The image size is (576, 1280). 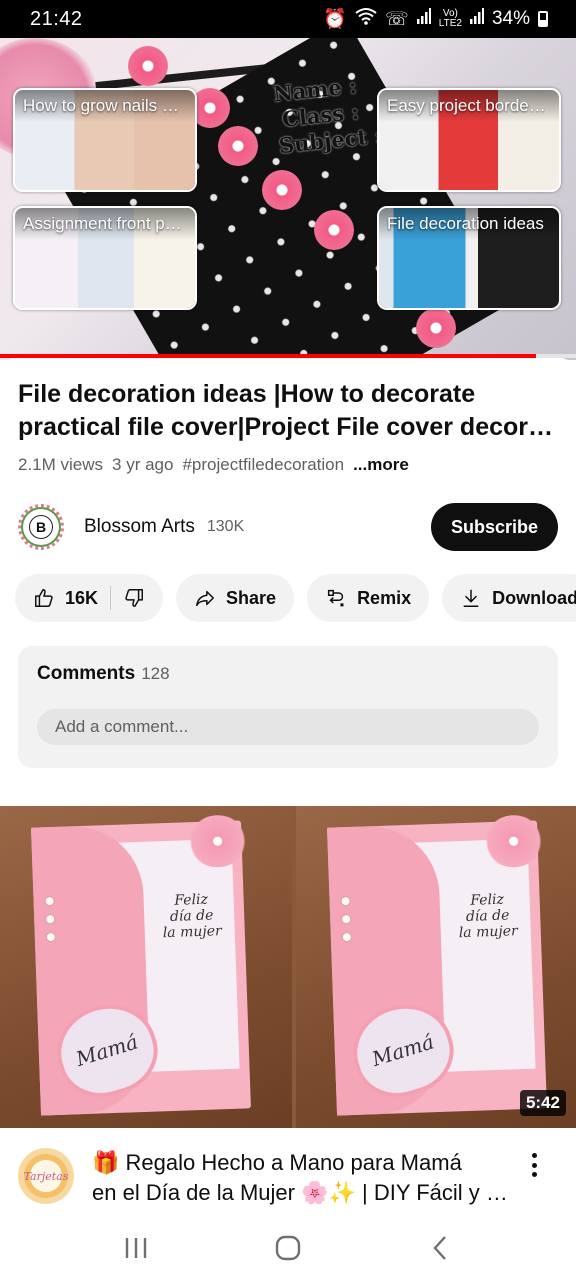 I want to click on recent-apps-button, so click(x=136, y=1248).